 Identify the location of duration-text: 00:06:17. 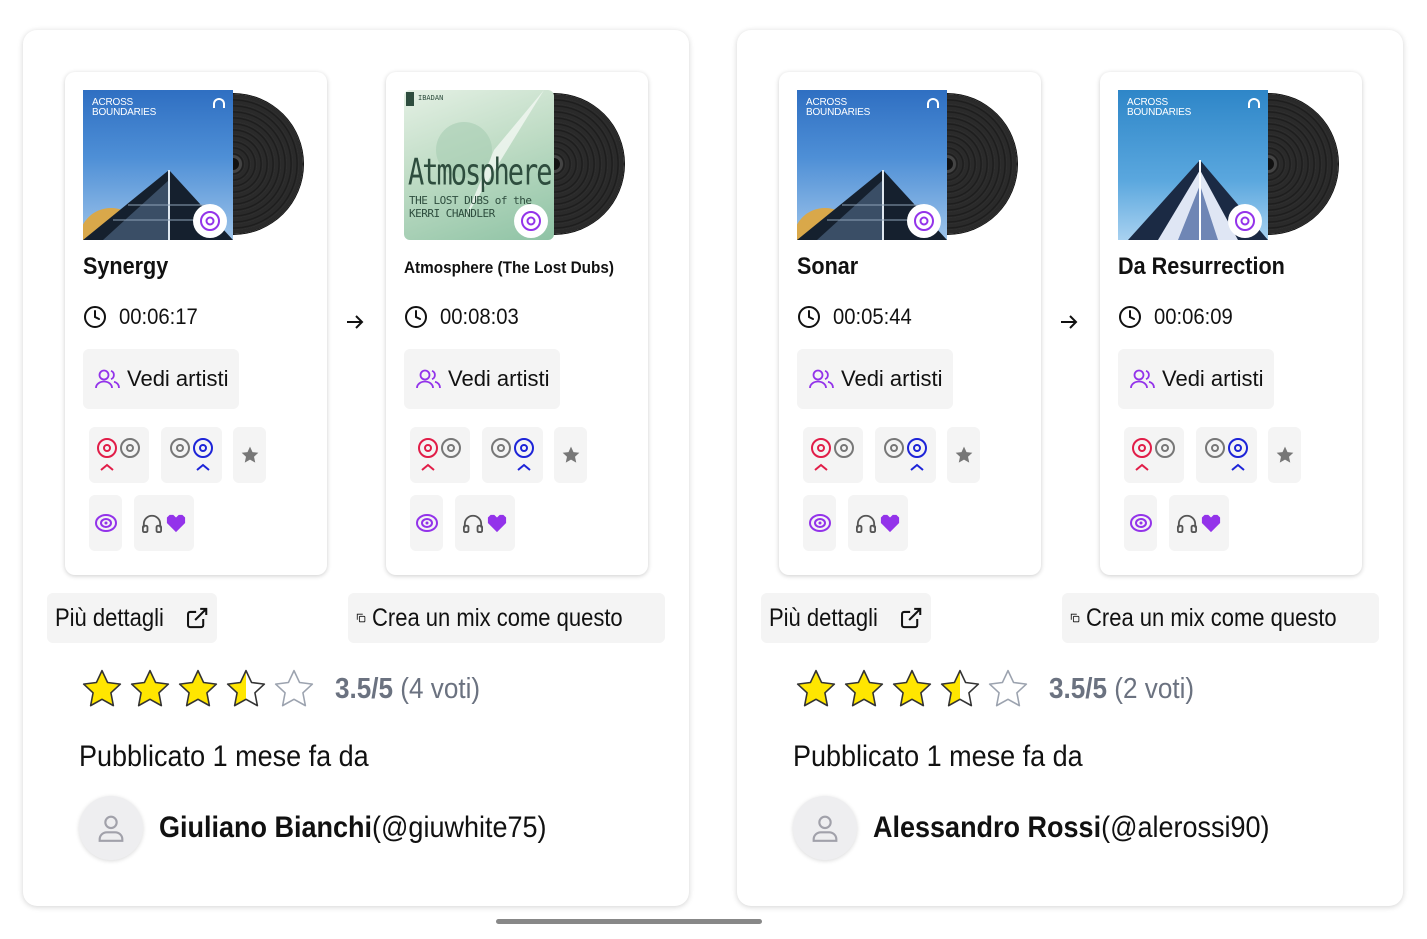
(158, 316).